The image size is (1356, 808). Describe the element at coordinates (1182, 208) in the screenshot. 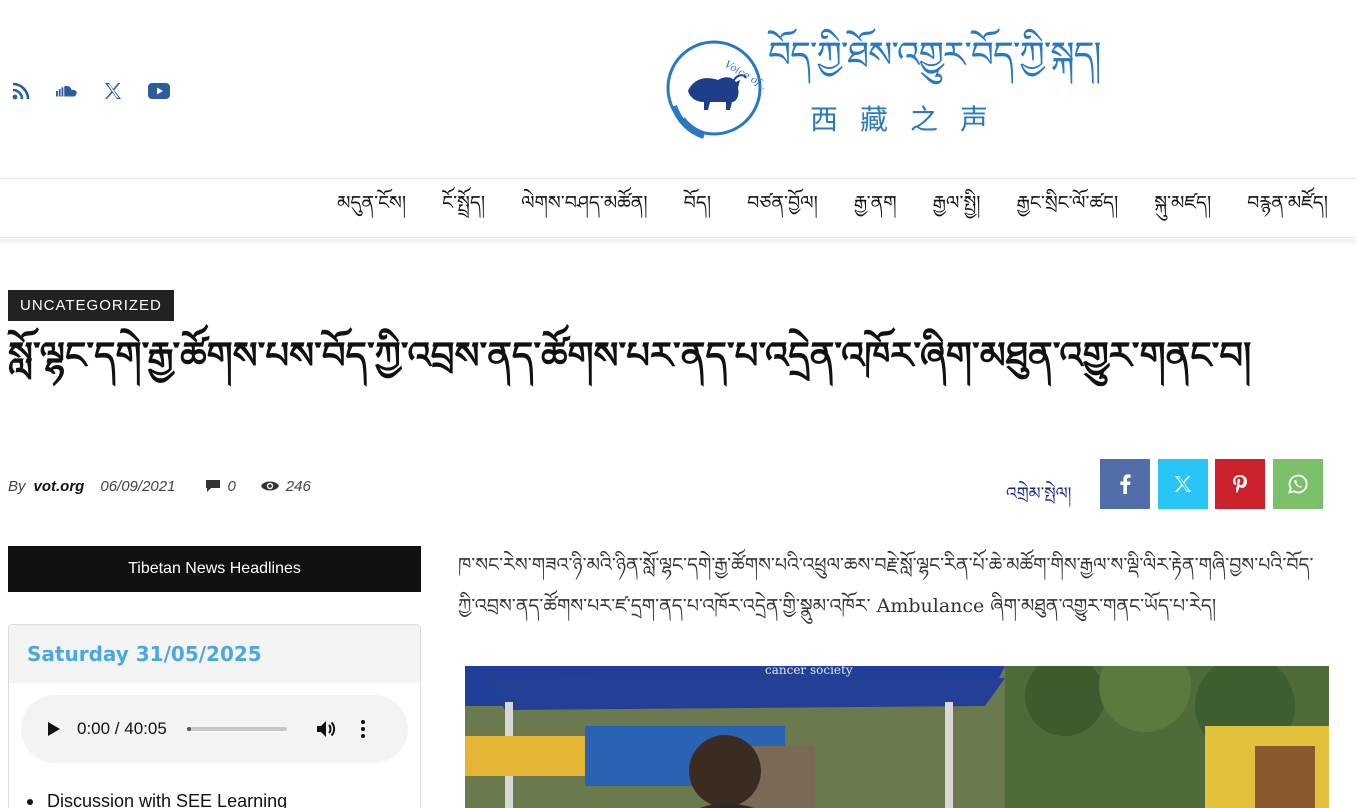

I see `nav-item-holiness: སྐུ་མཛད།` at that location.